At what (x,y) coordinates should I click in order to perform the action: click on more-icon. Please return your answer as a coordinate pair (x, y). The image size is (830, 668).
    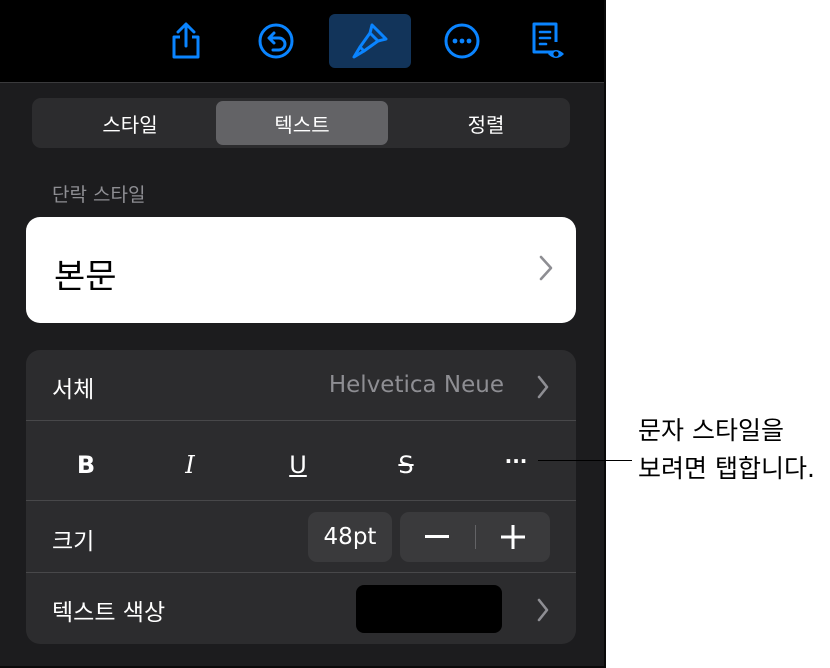
    Looking at the image, I should click on (462, 41).